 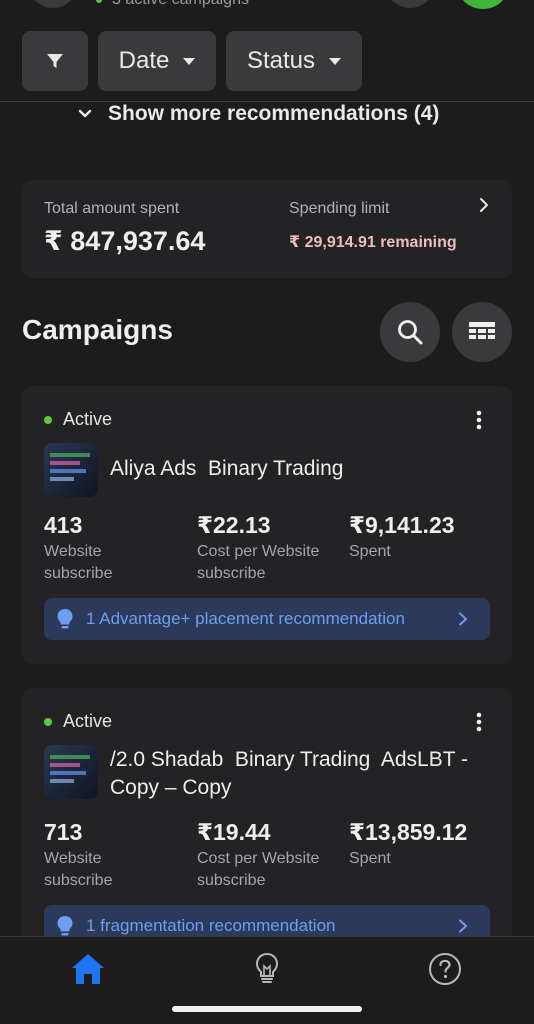 What do you see at coordinates (97, 329) in the screenshot?
I see `campaigns-title: Campaigns` at bounding box center [97, 329].